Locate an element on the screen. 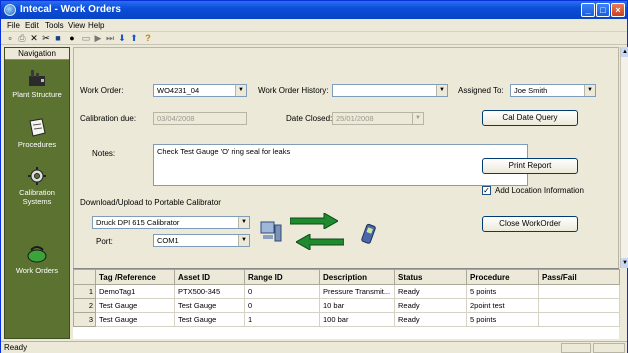 Image resolution: width=628 pixels, height=353 pixels. status-text: Ready is located at coordinates (16, 347).